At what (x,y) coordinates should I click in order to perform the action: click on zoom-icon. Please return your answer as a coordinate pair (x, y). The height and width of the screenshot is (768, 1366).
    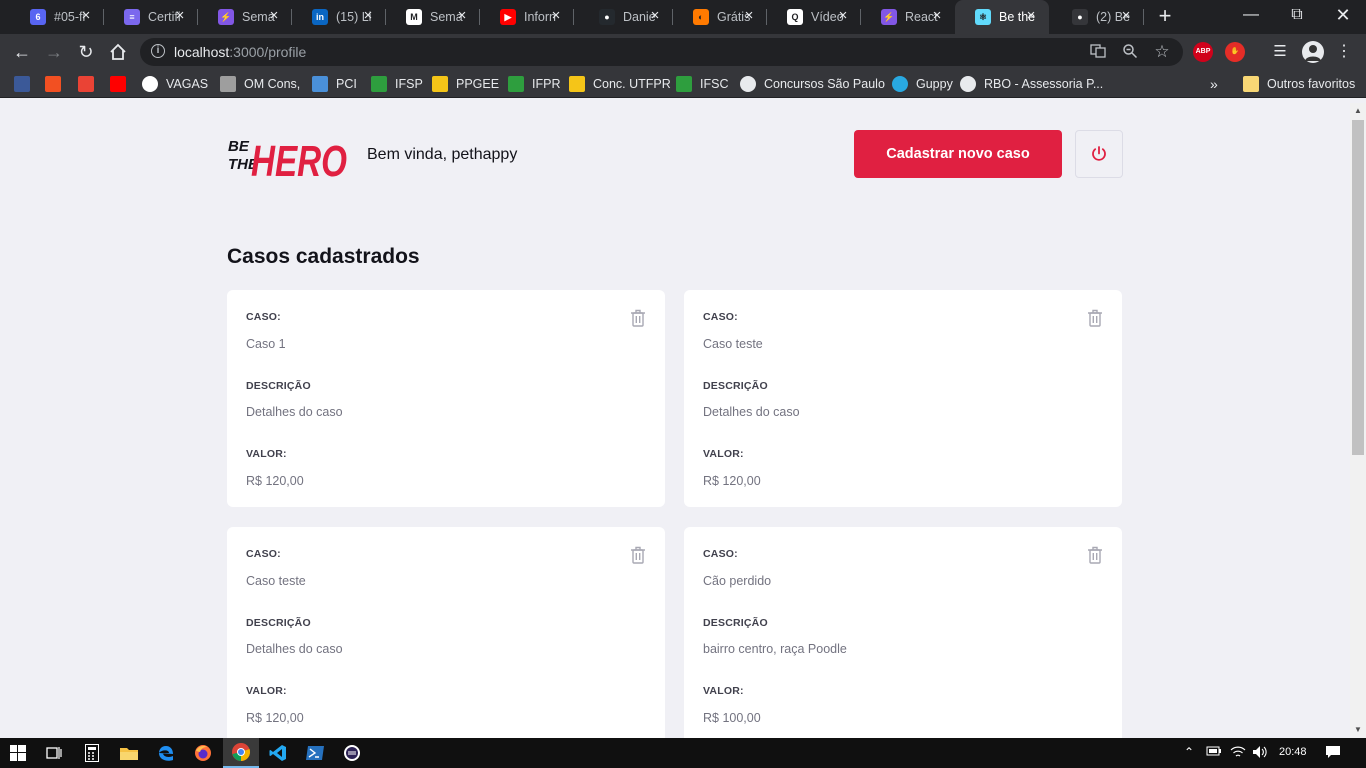
    Looking at the image, I should click on (1130, 52).